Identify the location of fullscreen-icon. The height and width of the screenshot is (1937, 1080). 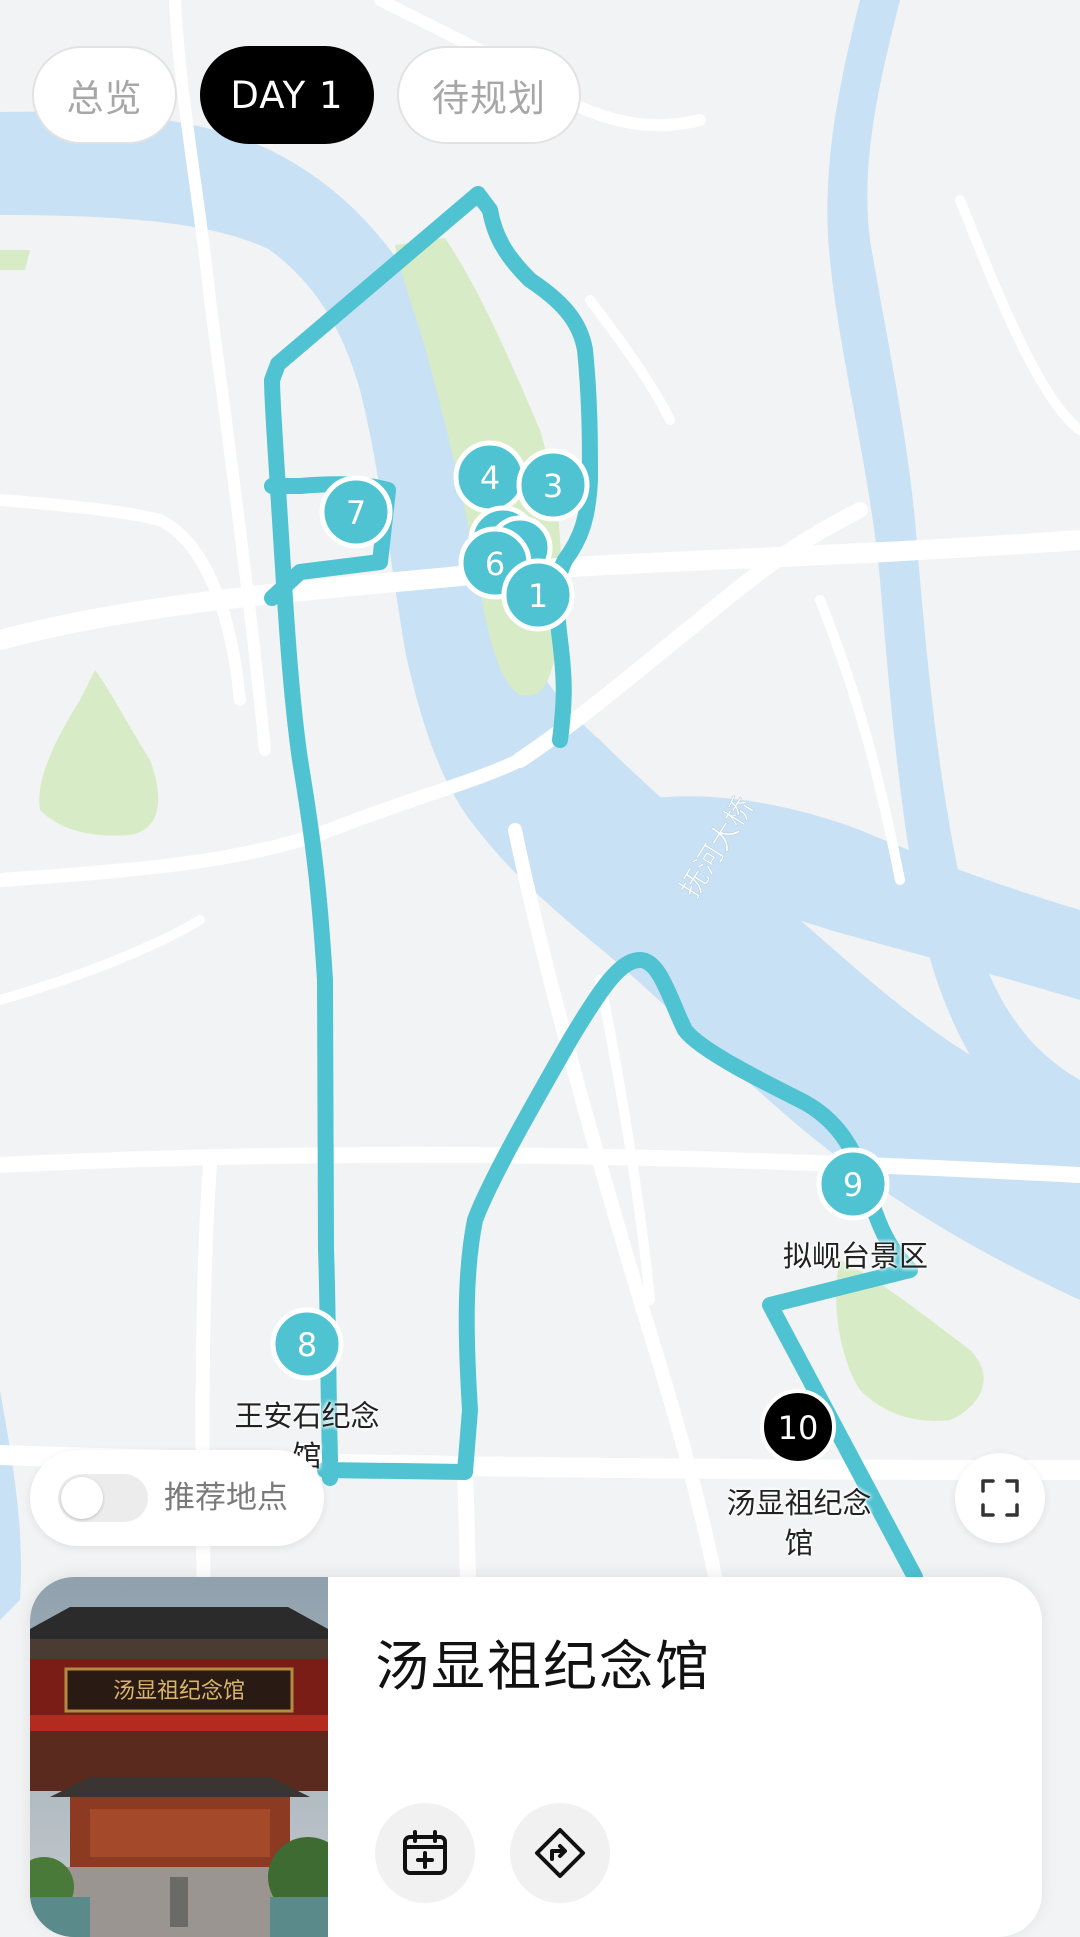
(1000, 1498).